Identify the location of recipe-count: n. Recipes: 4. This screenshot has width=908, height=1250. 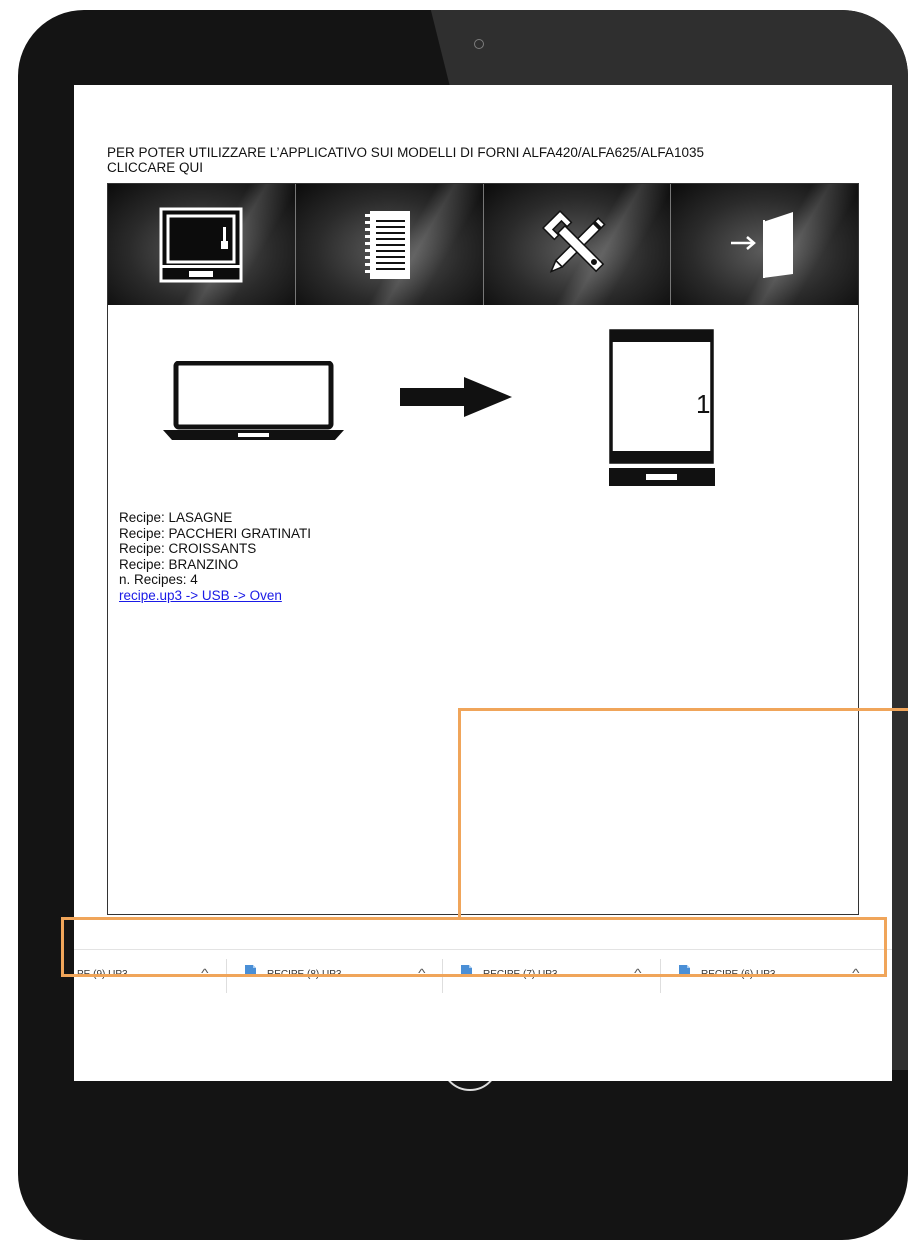
(158, 579).